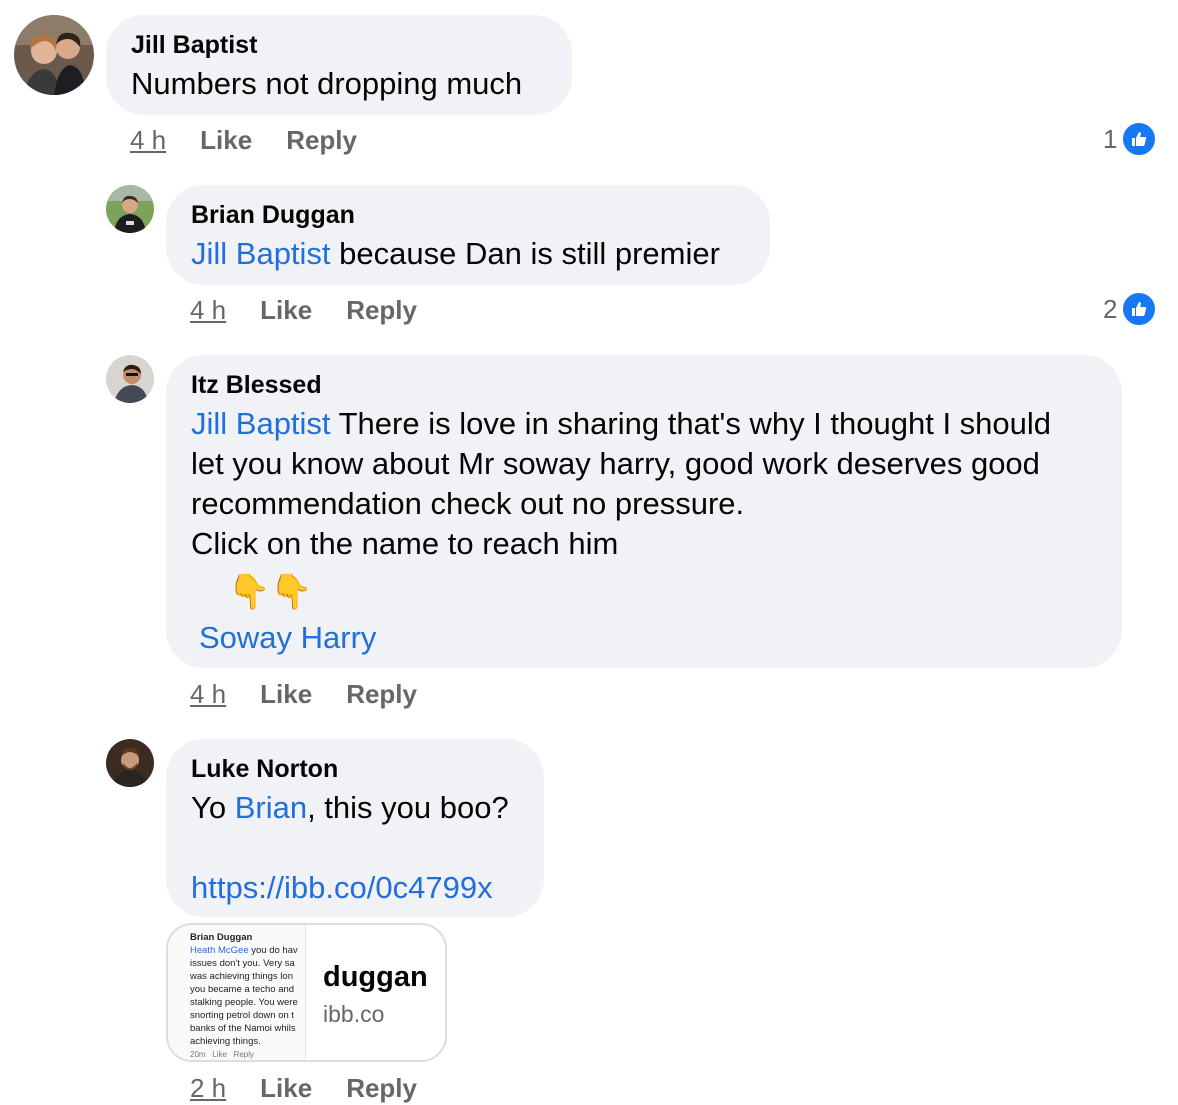 The height and width of the screenshot is (1105, 1178). What do you see at coordinates (1110, 308) in the screenshot?
I see `reaction-number: 2` at bounding box center [1110, 308].